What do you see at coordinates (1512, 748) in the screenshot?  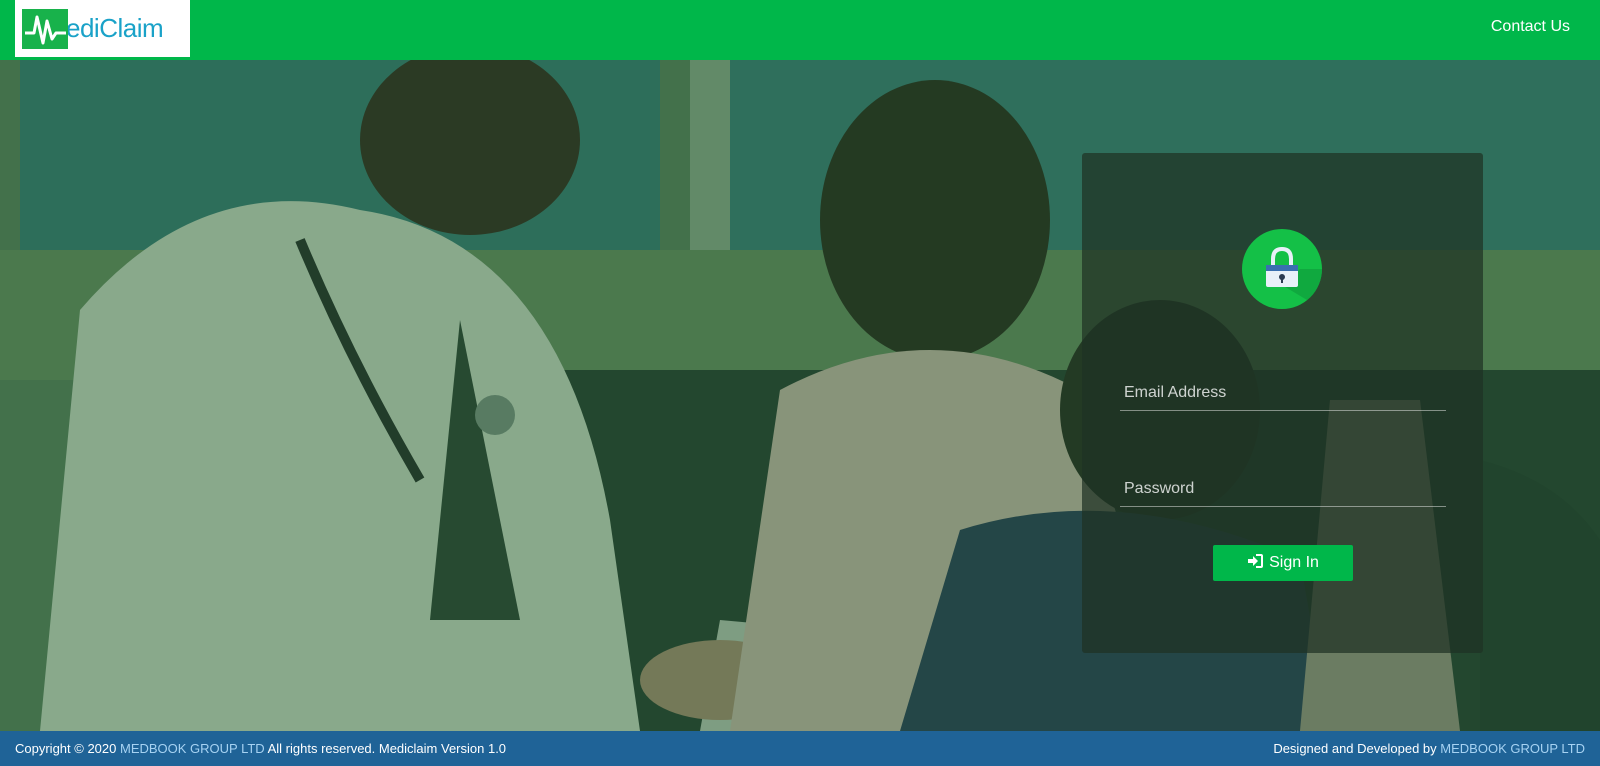 I see `designed-company-link: MEDBOOK GROUP LTD` at bounding box center [1512, 748].